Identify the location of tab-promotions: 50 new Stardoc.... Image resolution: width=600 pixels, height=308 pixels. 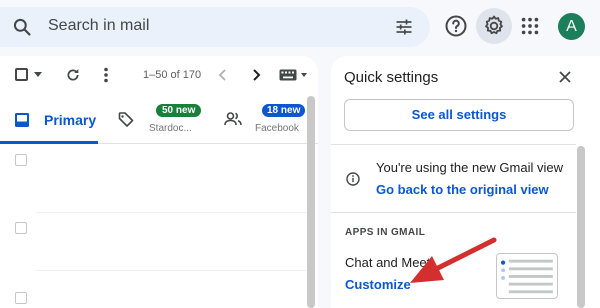
(154, 120).